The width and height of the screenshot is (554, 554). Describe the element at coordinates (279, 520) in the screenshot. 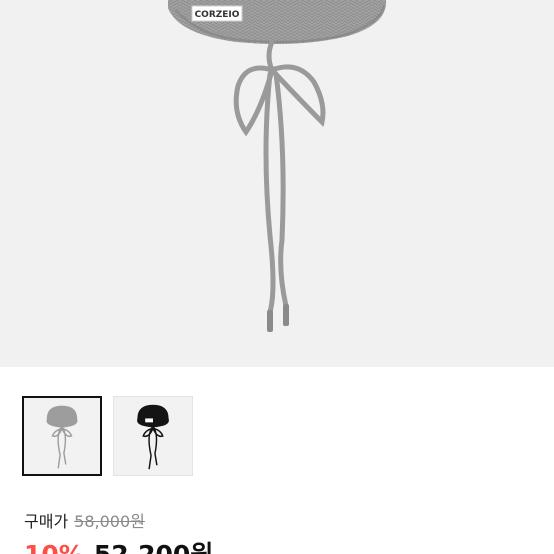

I see `original-price-row: 구매가 58,000원` at that location.